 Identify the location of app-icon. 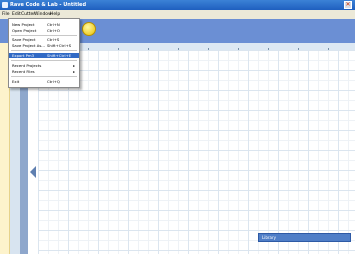
(5, 5).